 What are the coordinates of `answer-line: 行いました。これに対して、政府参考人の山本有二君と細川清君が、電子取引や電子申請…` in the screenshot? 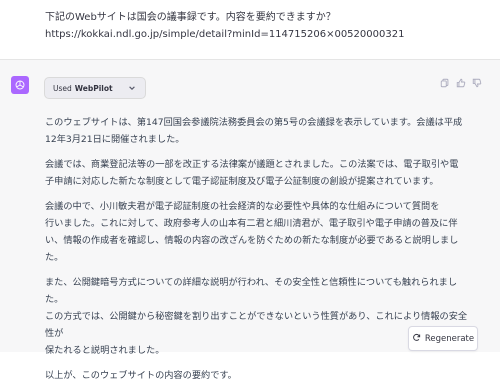 It's located at (251, 223).